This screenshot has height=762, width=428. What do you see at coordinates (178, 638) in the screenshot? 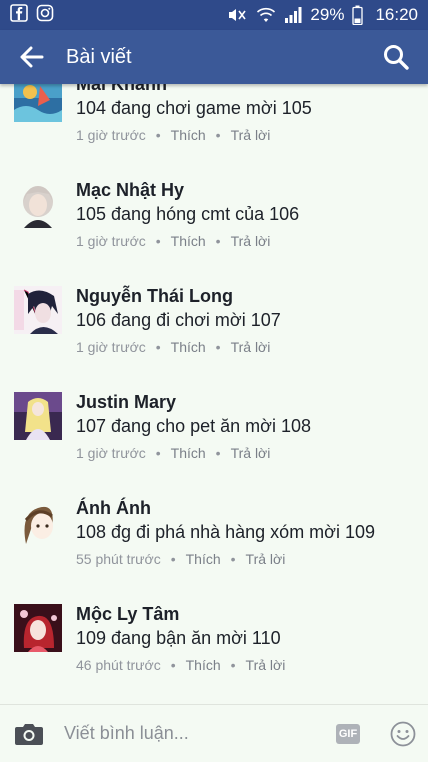
I see `comment-text: 109 đang bận ăn mời 110` at bounding box center [178, 638].